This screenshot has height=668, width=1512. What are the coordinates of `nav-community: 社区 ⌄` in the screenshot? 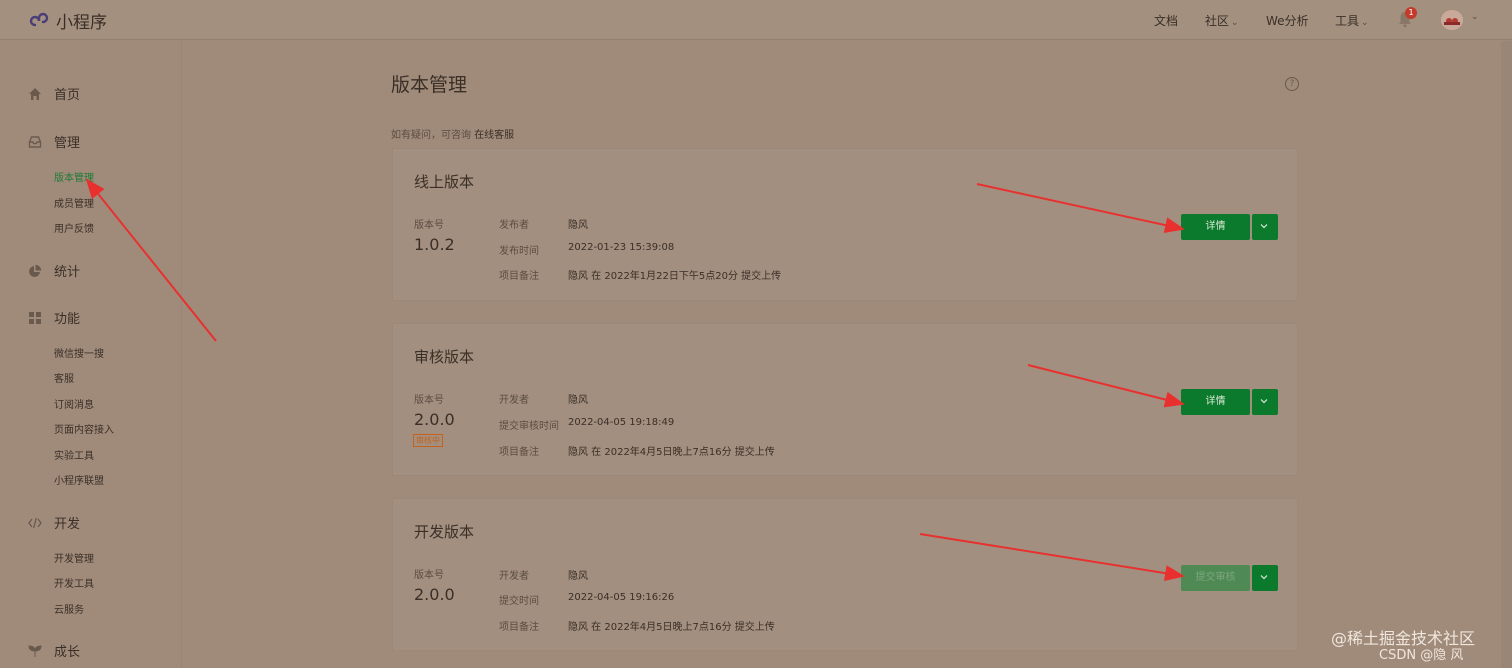 It's located at (1222, 20).